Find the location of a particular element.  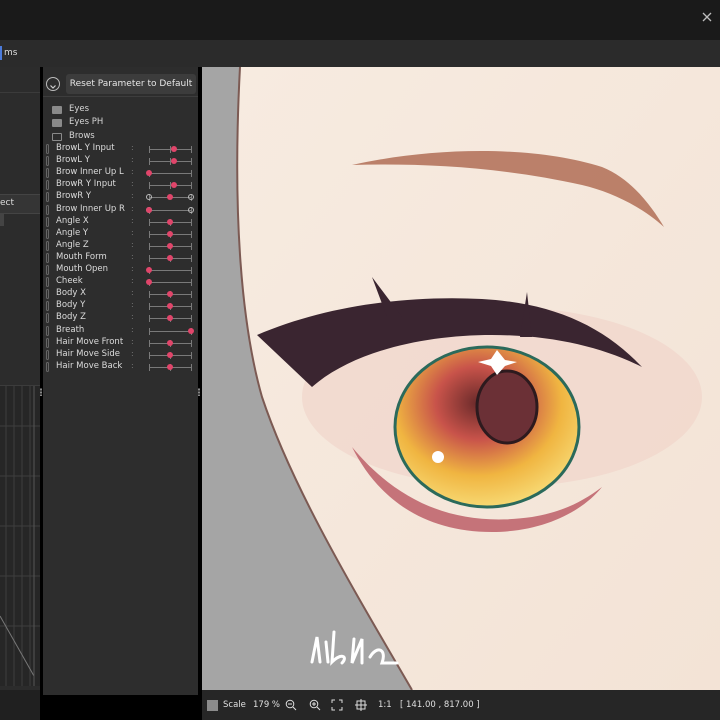

parameter-row: Breath: is located at coordinates (120, 331).